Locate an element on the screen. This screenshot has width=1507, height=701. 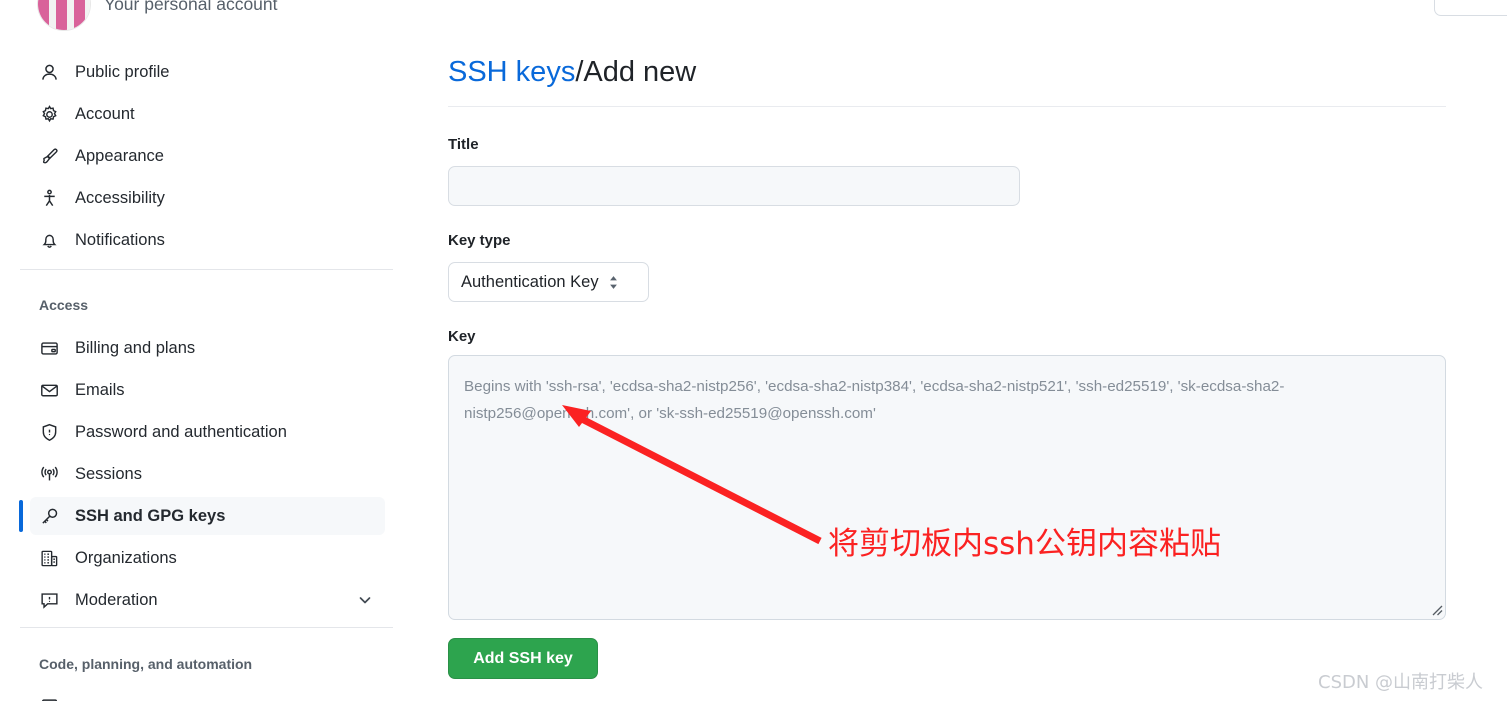
sidebar-item-label: Appearance is located at coordinates (119, 155).